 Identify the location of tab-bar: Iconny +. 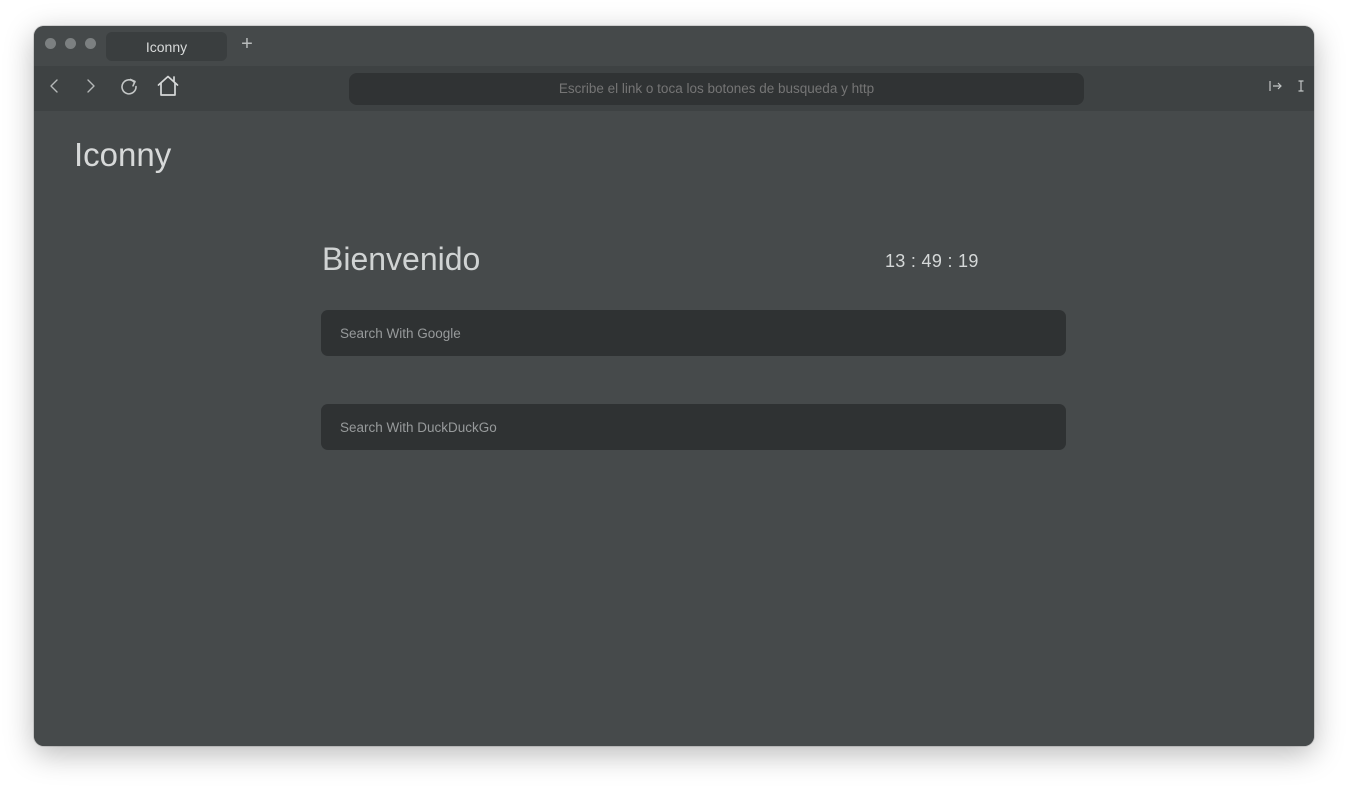
(674, 46).